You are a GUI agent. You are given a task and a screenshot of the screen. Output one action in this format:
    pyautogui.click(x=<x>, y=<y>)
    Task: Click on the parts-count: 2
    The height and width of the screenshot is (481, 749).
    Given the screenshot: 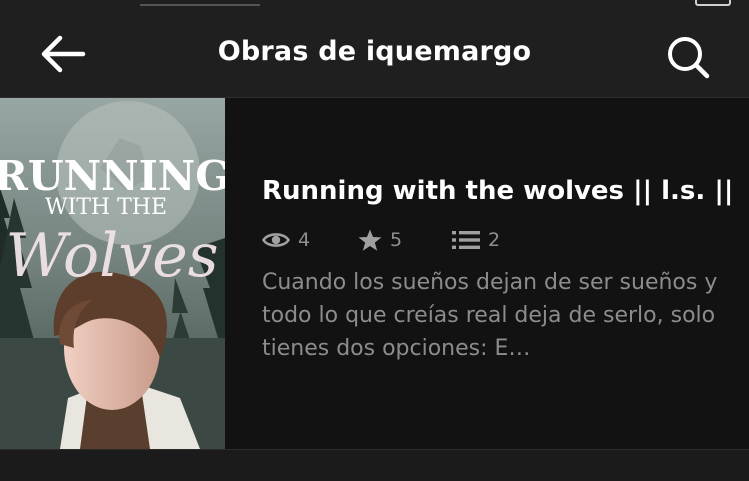 What is the action you would take?
    pyautogui.click(x=494, y=240)
    